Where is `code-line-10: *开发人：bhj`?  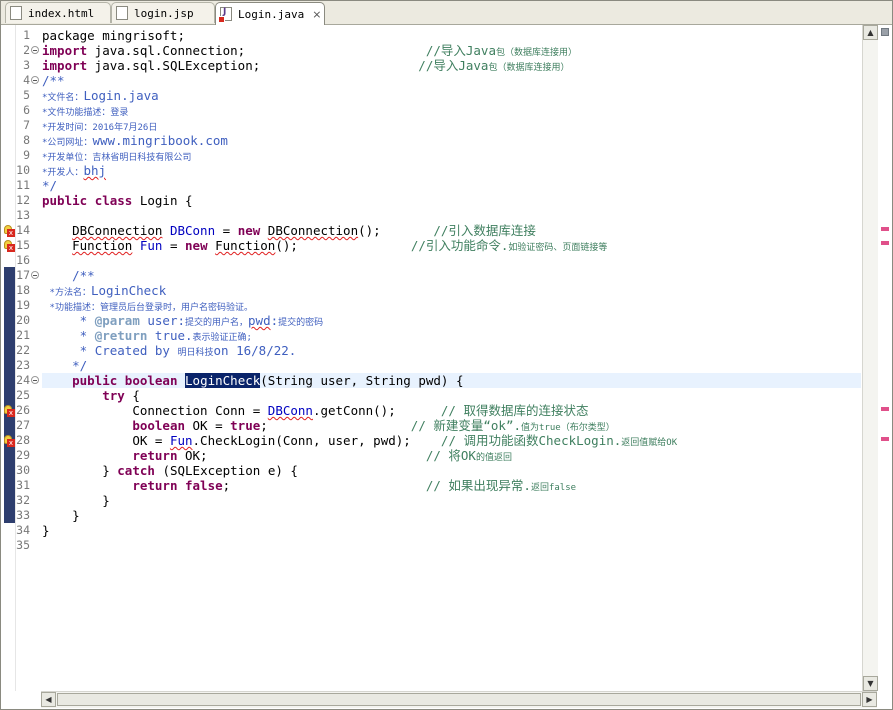
code-line-10: *开发人：bhj is located at coordinates (74, 170).